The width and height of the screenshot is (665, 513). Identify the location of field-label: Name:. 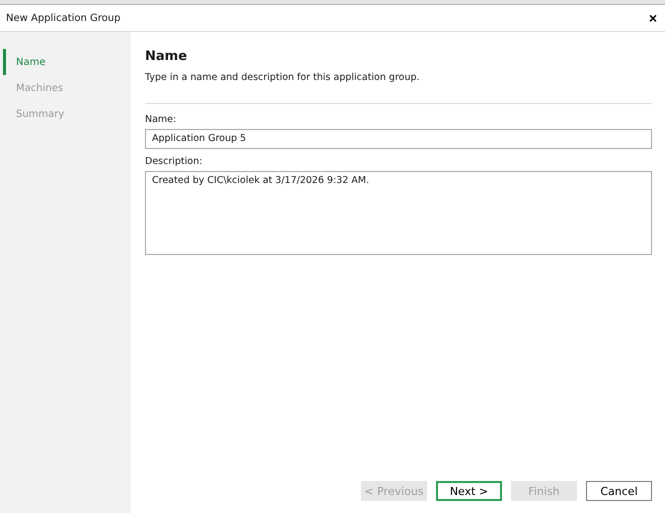
(160, 119).